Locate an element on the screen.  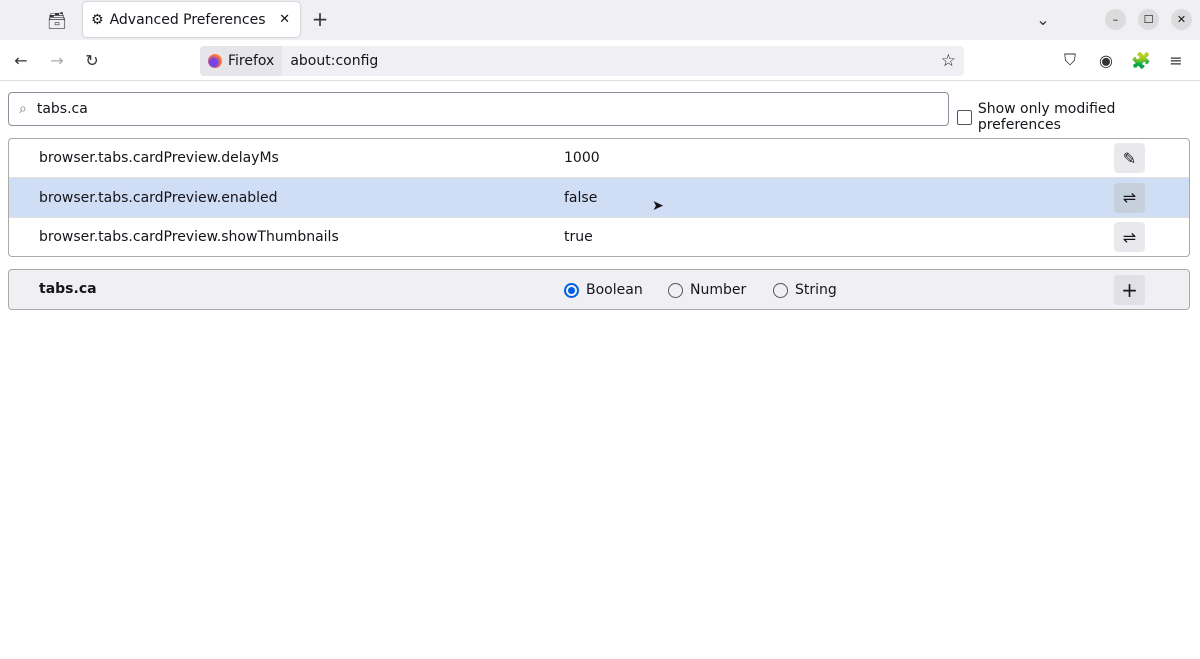
gear-icon: ⚙ is located at coordinates (97, 19).